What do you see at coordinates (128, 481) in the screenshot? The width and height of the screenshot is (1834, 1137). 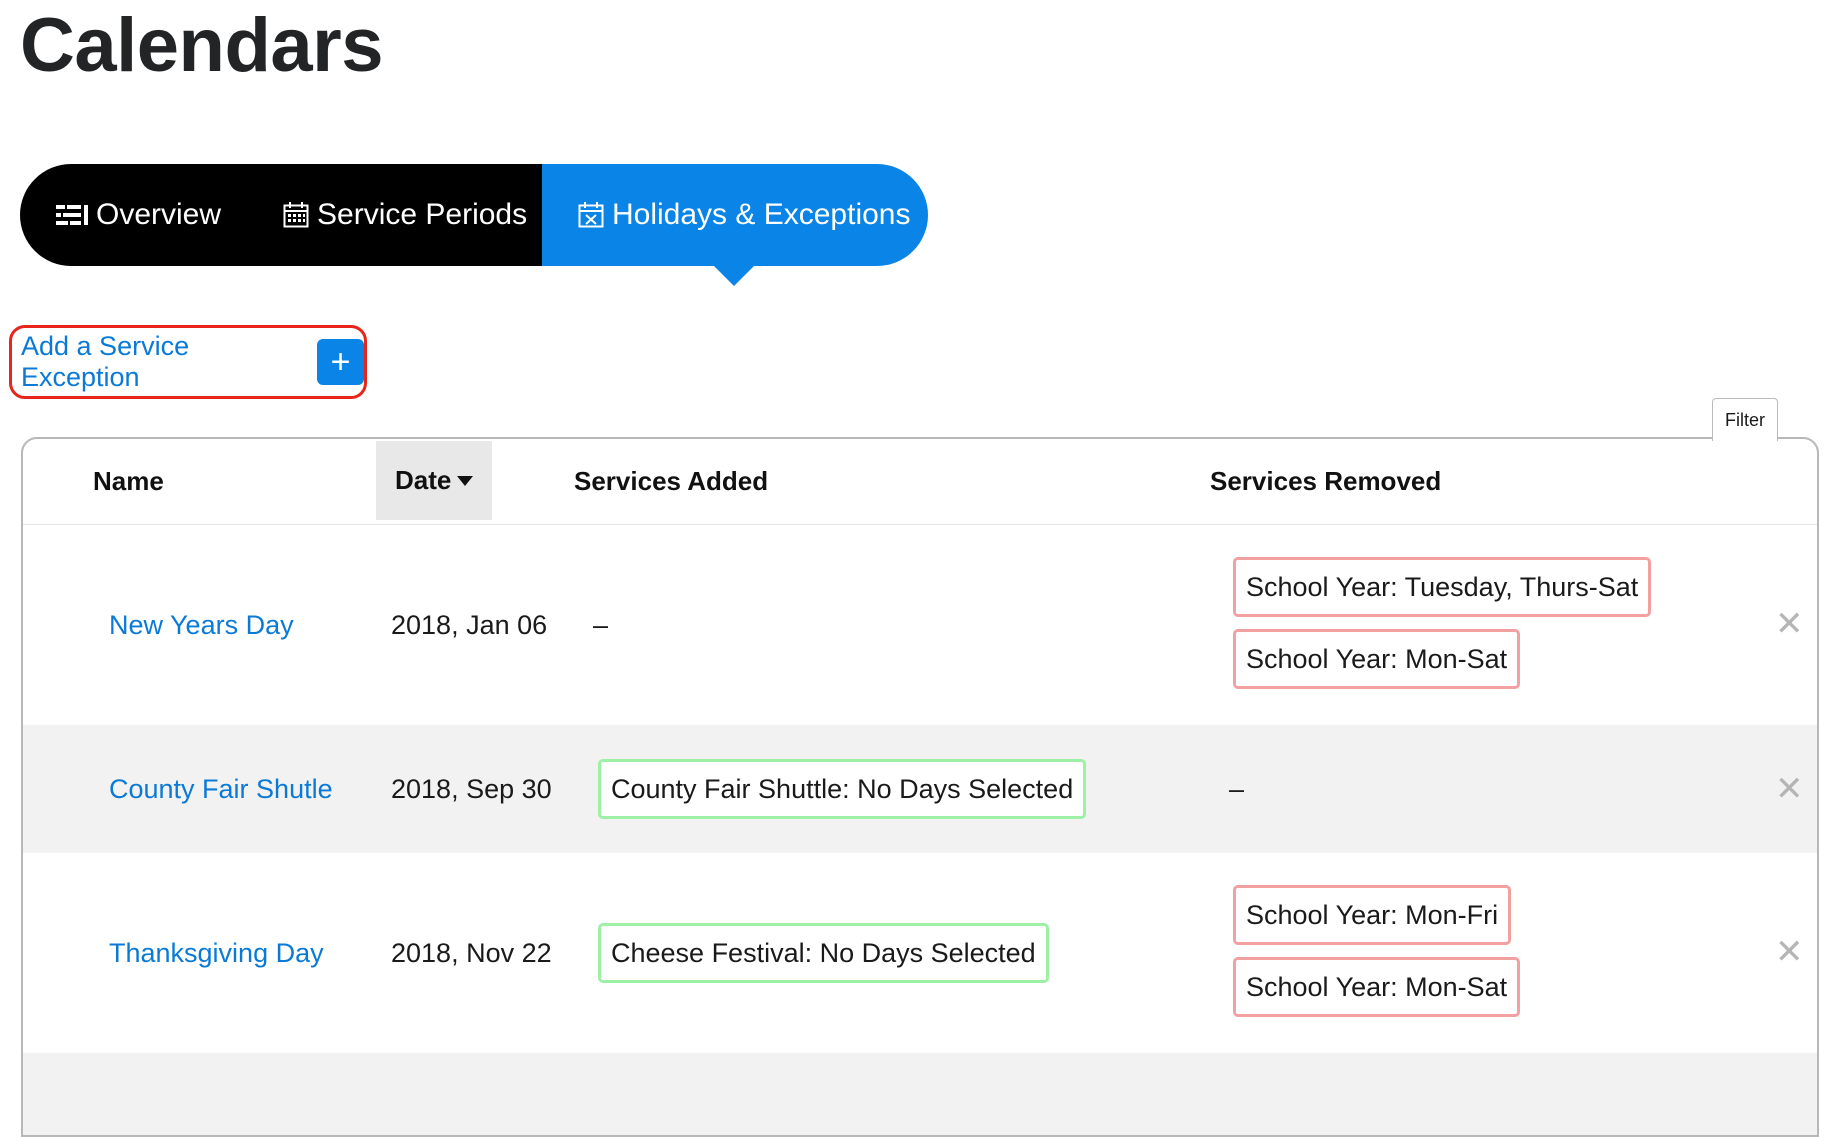 I see `column-header-name: Name` at bounding box center [128, 481].